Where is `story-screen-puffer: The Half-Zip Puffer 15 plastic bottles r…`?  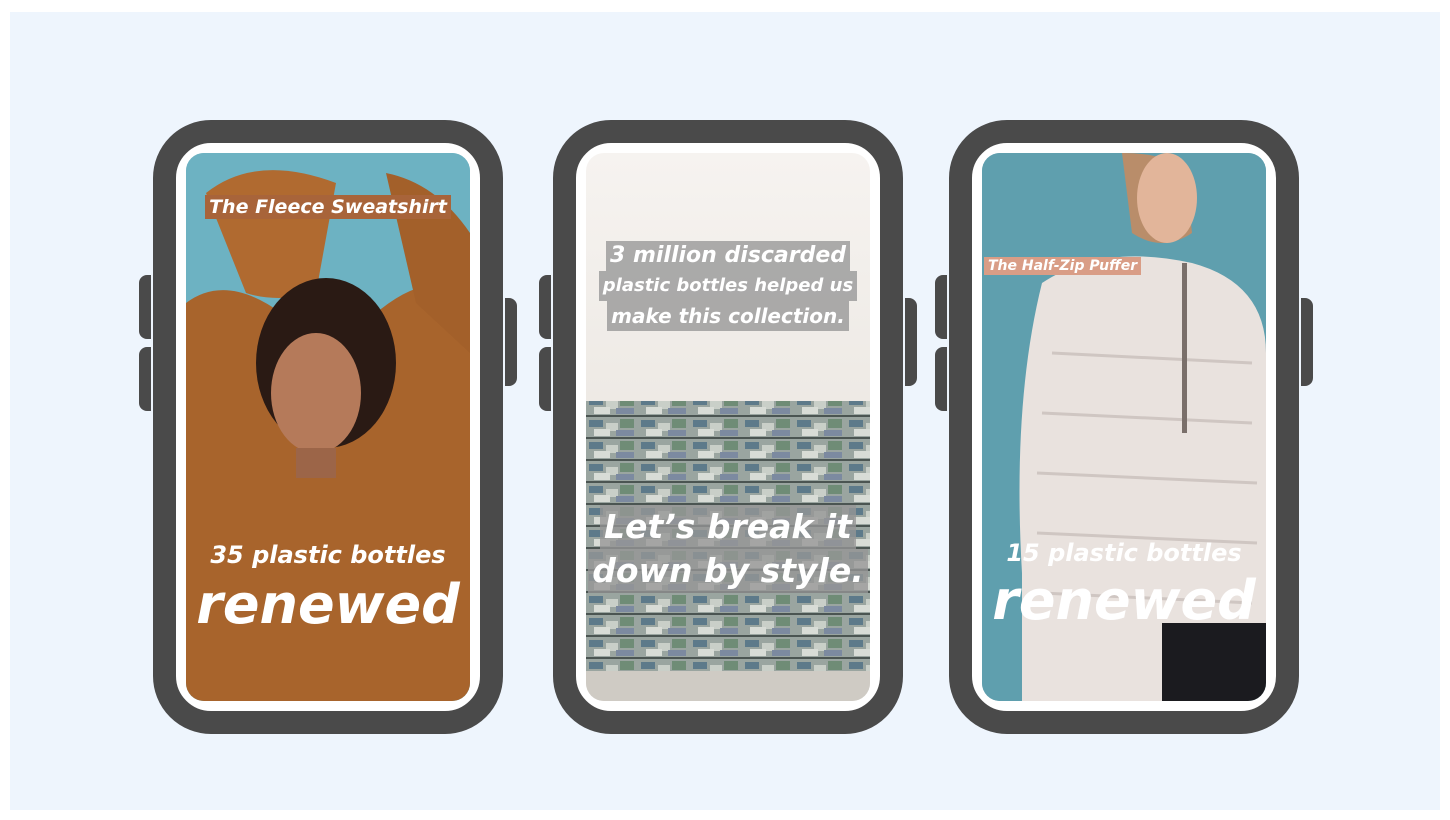
story-screen-puffer: The Half-Zip Puffer 15 plastic bottles r… is located at coordinates (1124, 427).